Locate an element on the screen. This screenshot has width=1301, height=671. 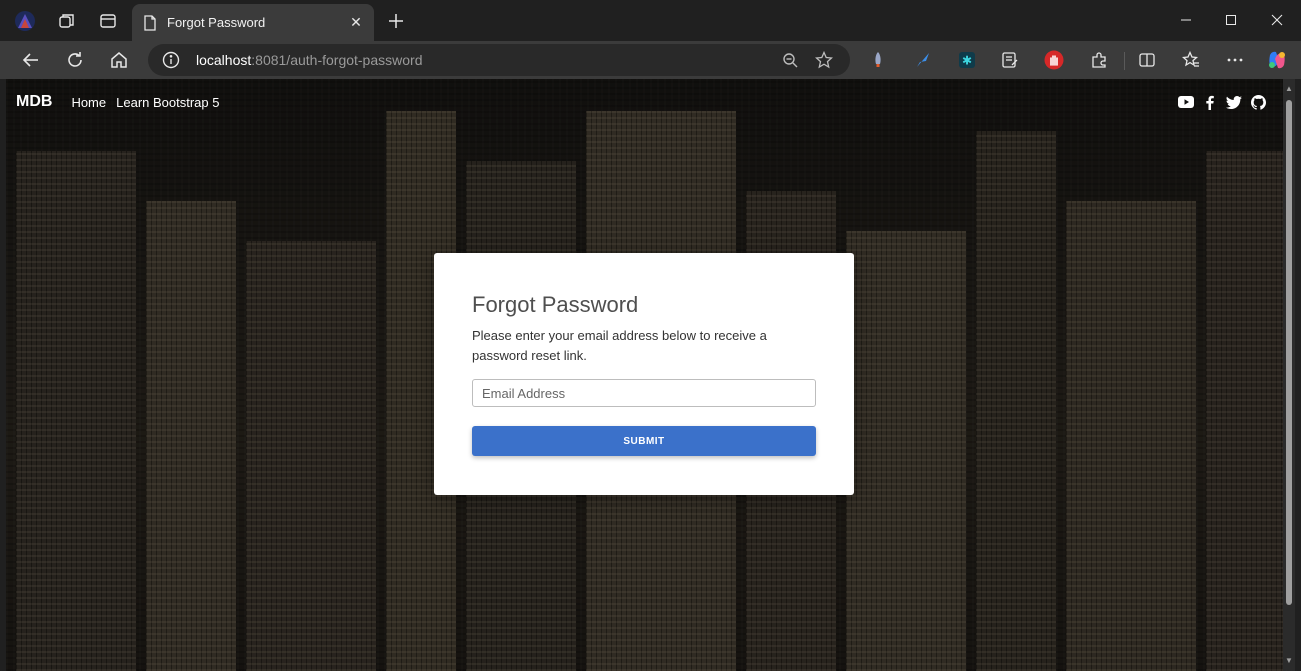
back-button is located at coordinates (31, 60).